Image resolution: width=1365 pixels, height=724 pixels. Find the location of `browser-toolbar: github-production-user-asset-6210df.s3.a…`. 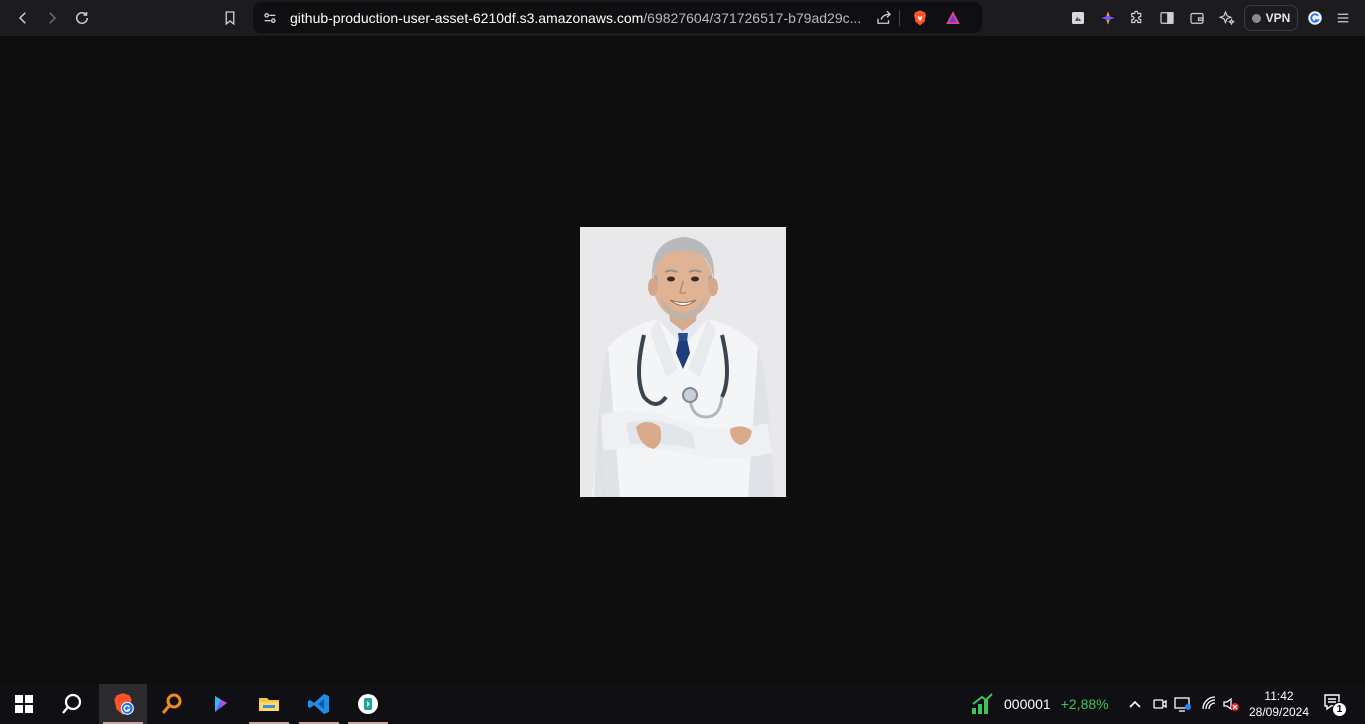

browser-toolbar: github-production-user-asset-6210df.s3.a… is located at coordinates (682, 18).